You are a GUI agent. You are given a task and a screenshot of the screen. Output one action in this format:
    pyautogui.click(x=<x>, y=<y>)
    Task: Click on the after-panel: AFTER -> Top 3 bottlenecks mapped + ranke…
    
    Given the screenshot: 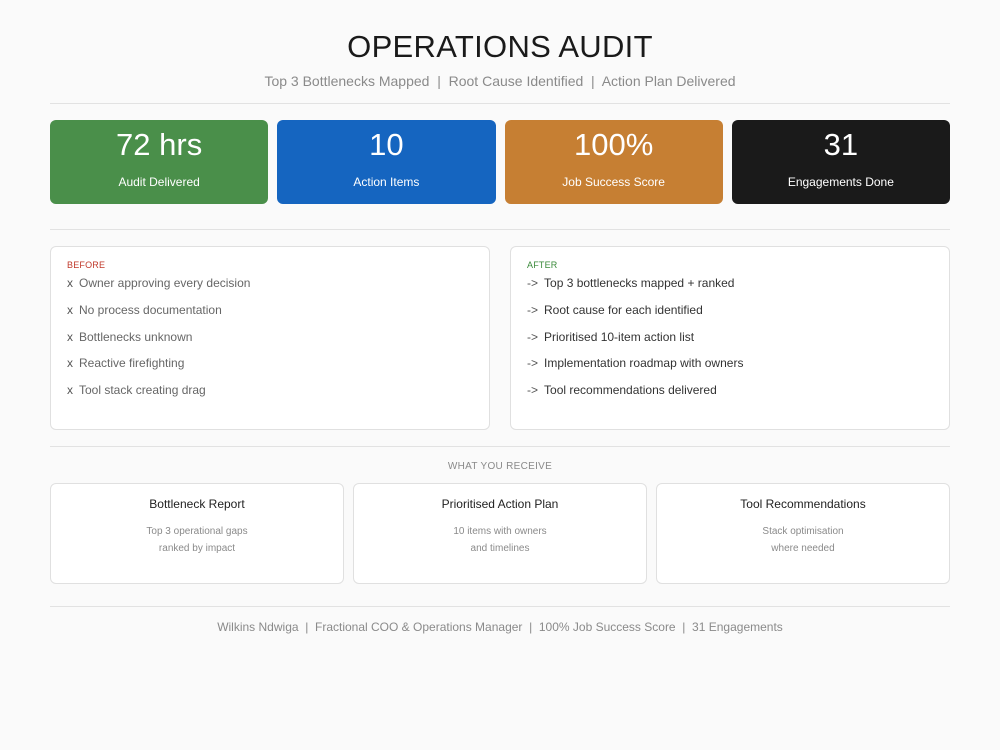 What is the action you would take?
    pyautogui.click(x=730, y=338)
    